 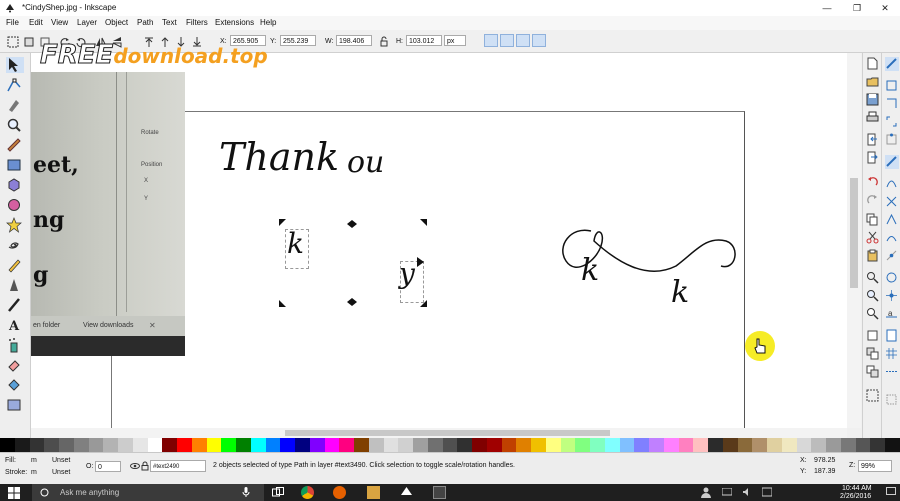 What do you see at coordinates (46, 325) in the screenshot?
I see `open-folder-button: en folder` at bounding box center [46, 325].